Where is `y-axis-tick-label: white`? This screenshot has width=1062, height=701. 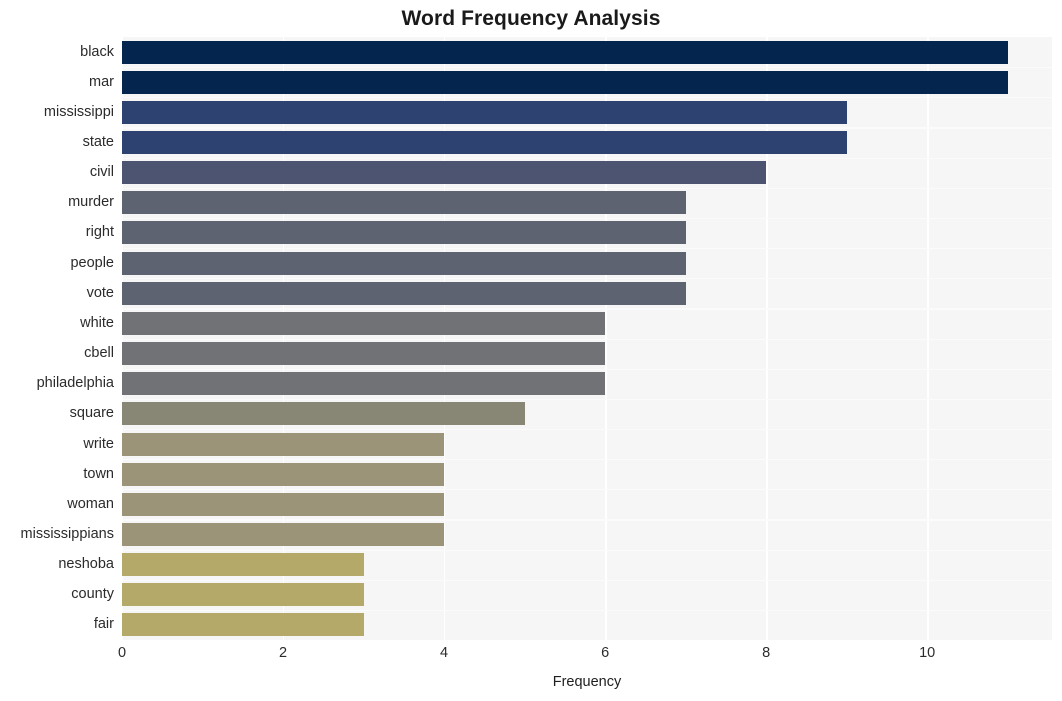
y-axis-tick-label: white is located at coordinates (97, 322).